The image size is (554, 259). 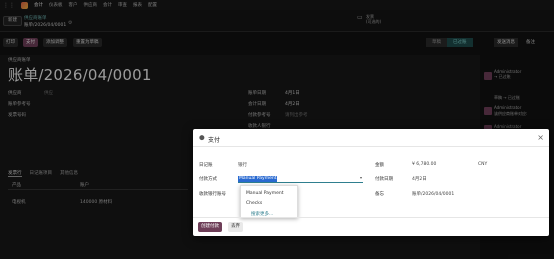 What do you see at coordinates (206, 165) in the screenshot?
I see `journal-label: 日记账` at bounding box center [206, 165].